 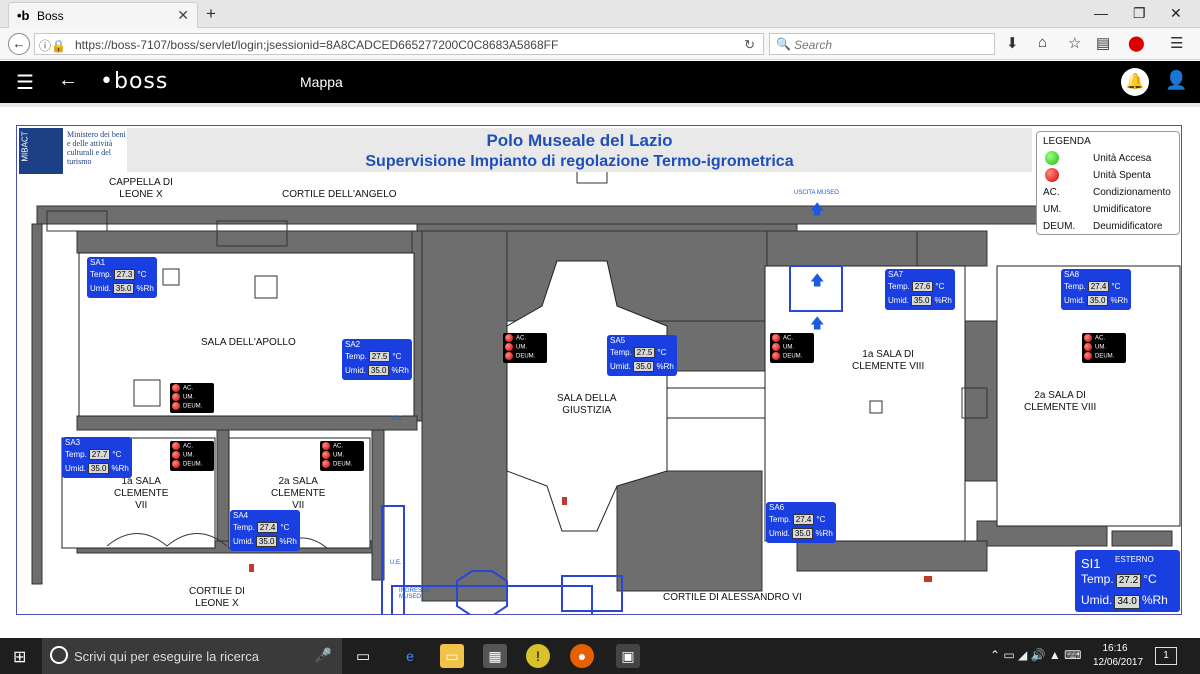 I want to click on sensor-sa2: SA2 Temp. 27.5 °C Umid. 35.0 %Rh, so click(x=377, y=359).